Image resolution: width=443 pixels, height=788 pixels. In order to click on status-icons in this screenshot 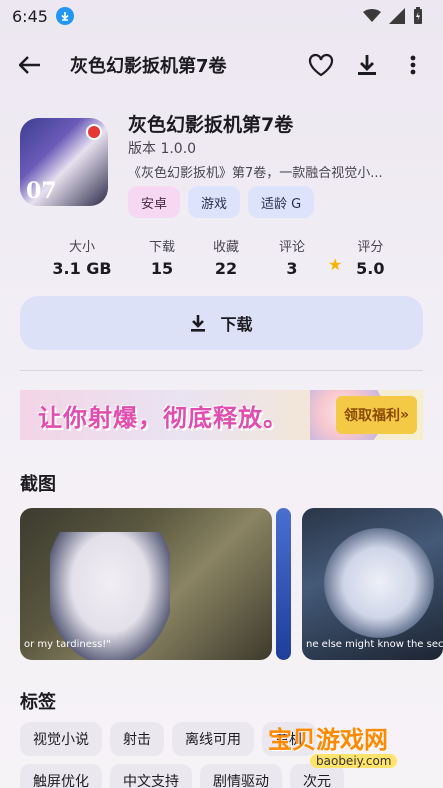, I will do `click(393, 16)`.